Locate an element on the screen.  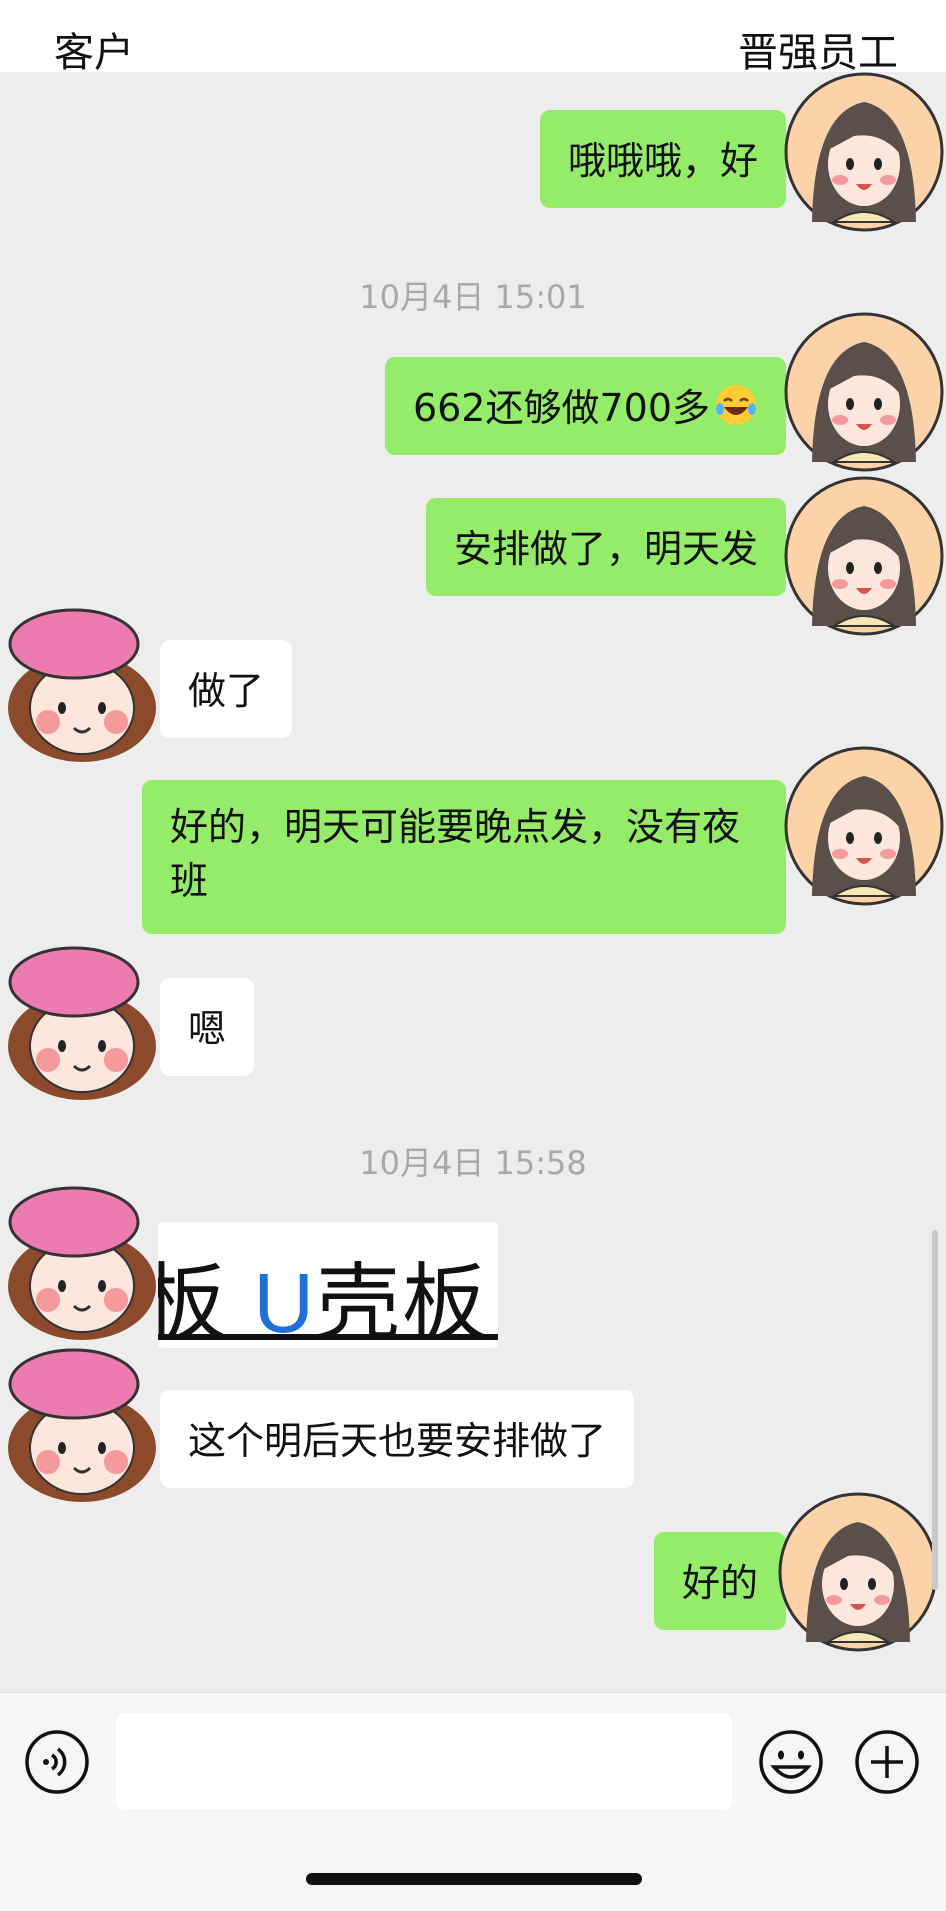
message-outgoing: 好的，明天可能要晚点发，没有夜班 is located at coordinates (464, 857).